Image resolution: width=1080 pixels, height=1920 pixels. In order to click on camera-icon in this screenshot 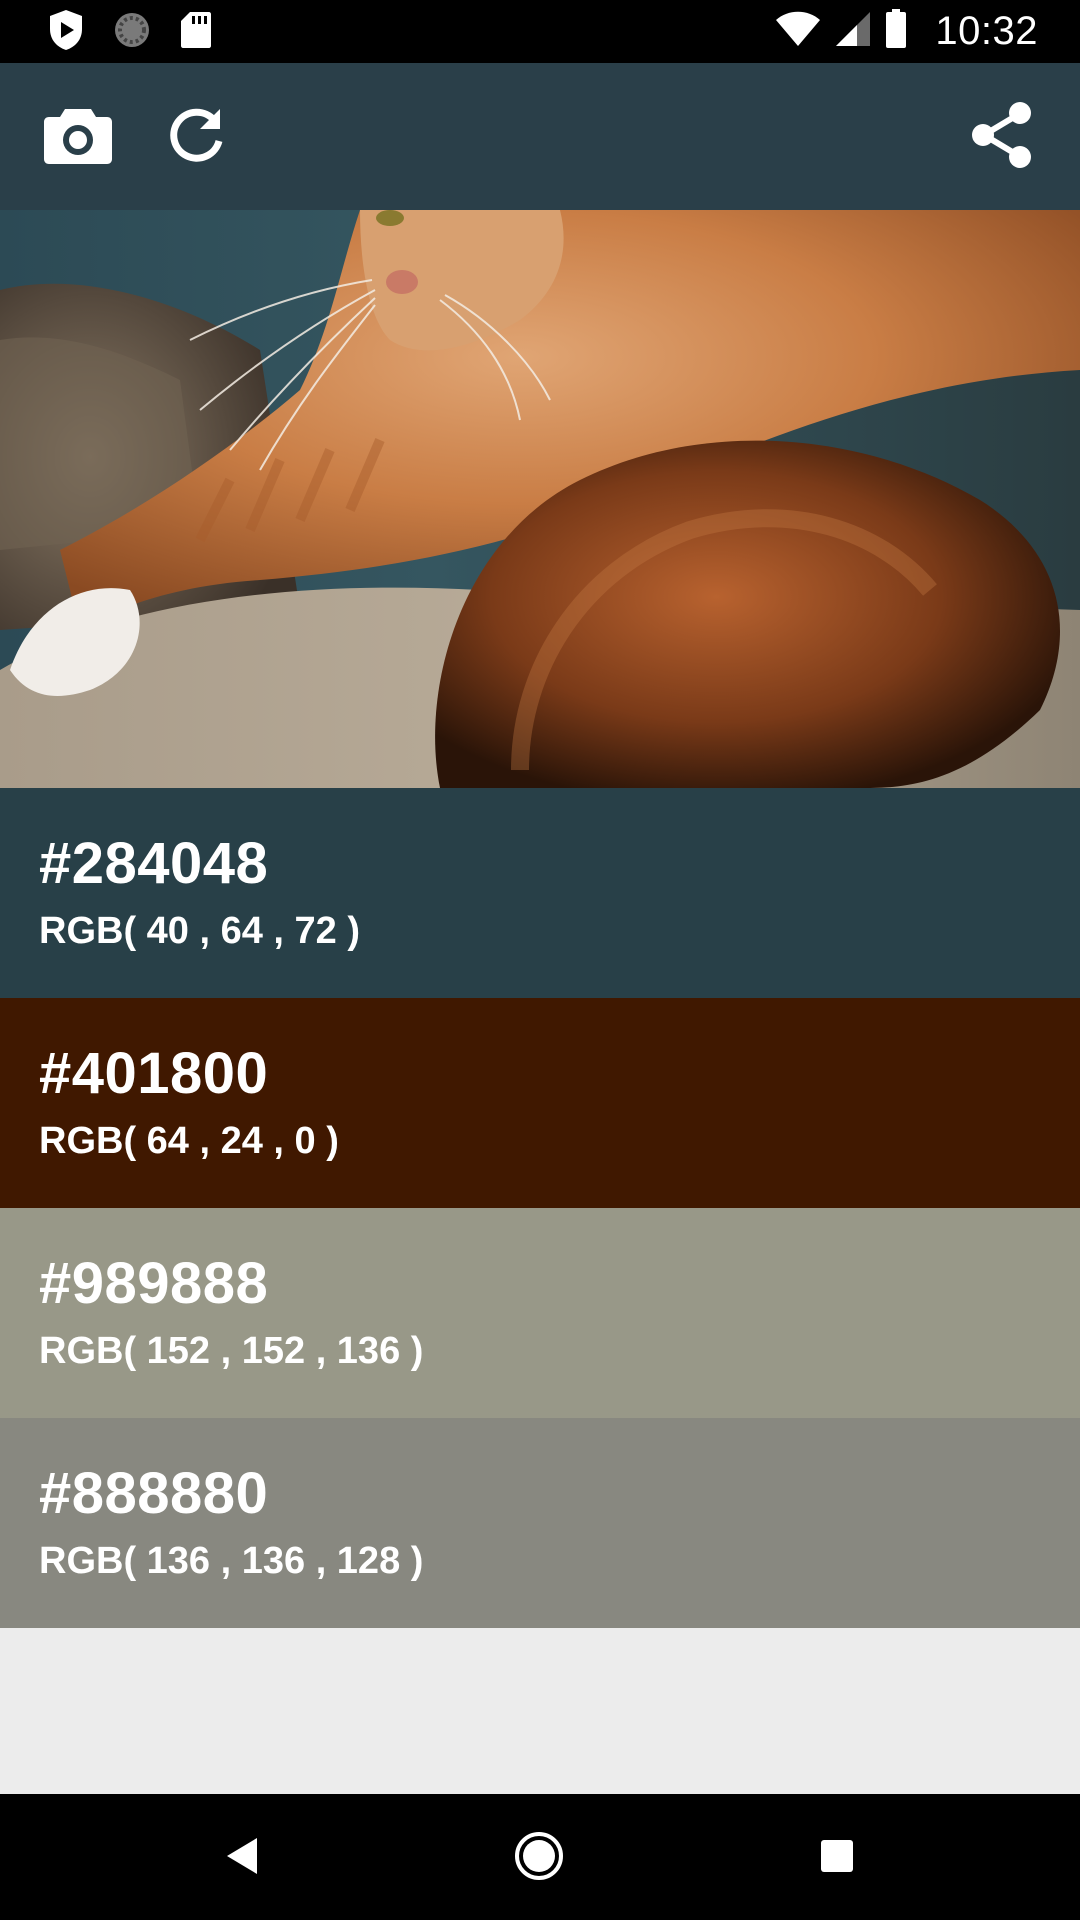, I will do `click(78, 137)`.